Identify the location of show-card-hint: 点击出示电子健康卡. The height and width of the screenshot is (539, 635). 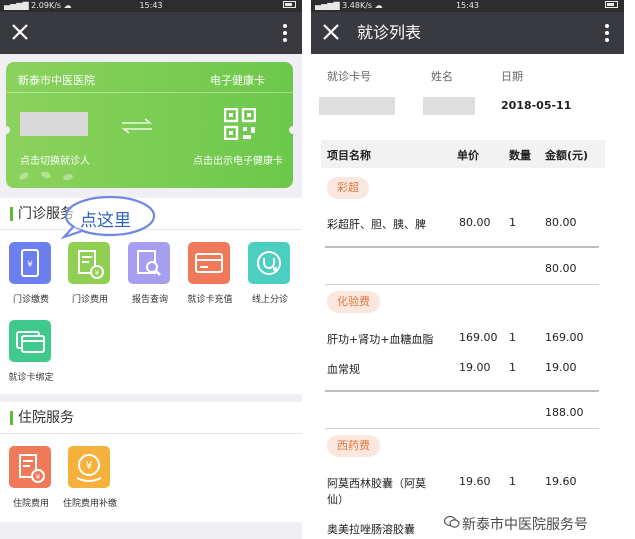
(238, 159).